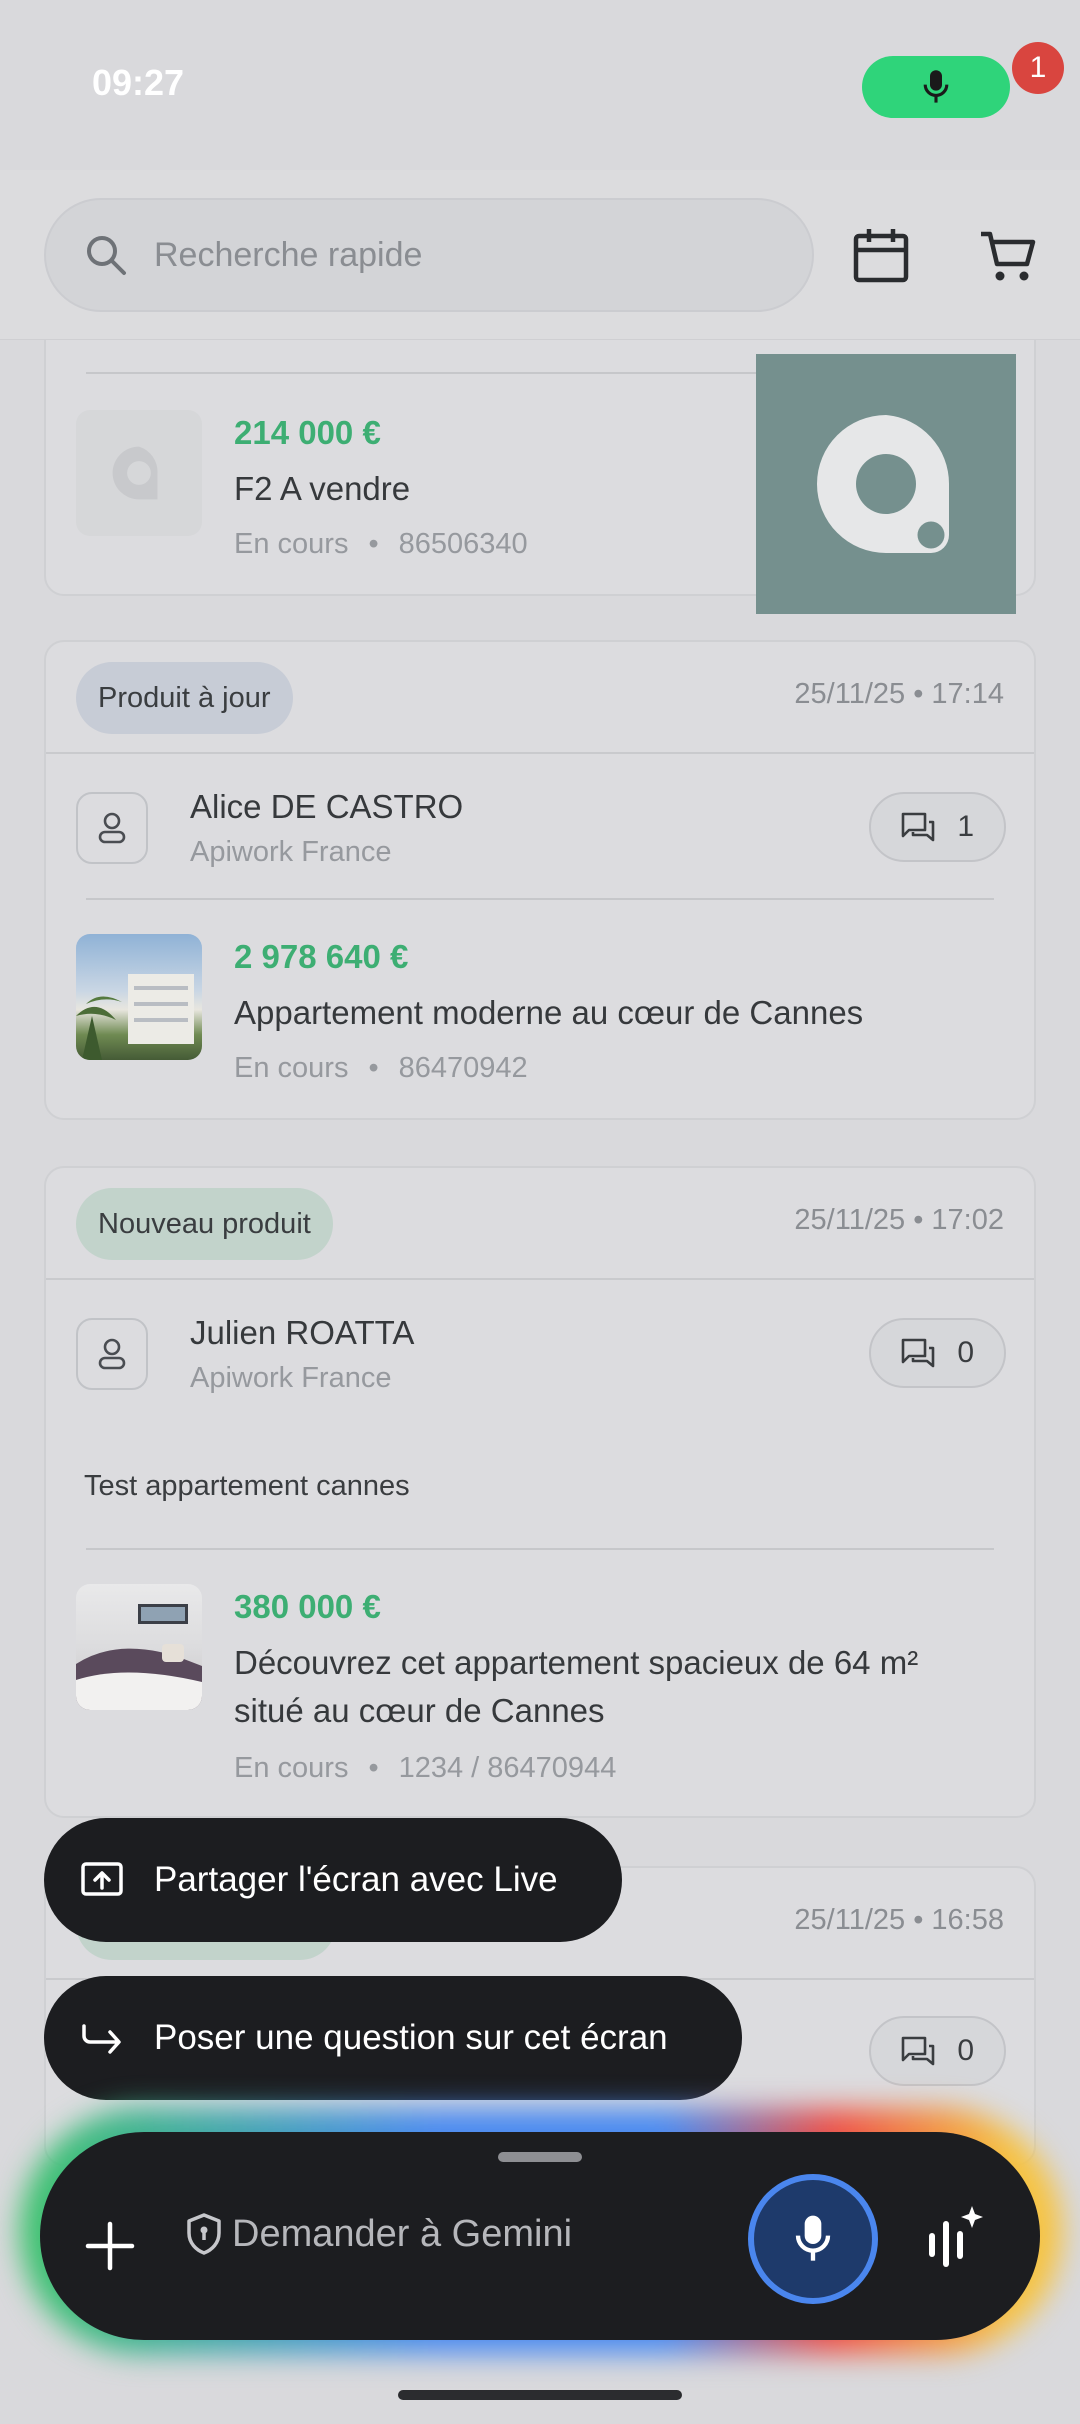 This screenshot has height=2424, width=1080. I want to click on status-tag: Nouveau produit, so click(204, 1224).